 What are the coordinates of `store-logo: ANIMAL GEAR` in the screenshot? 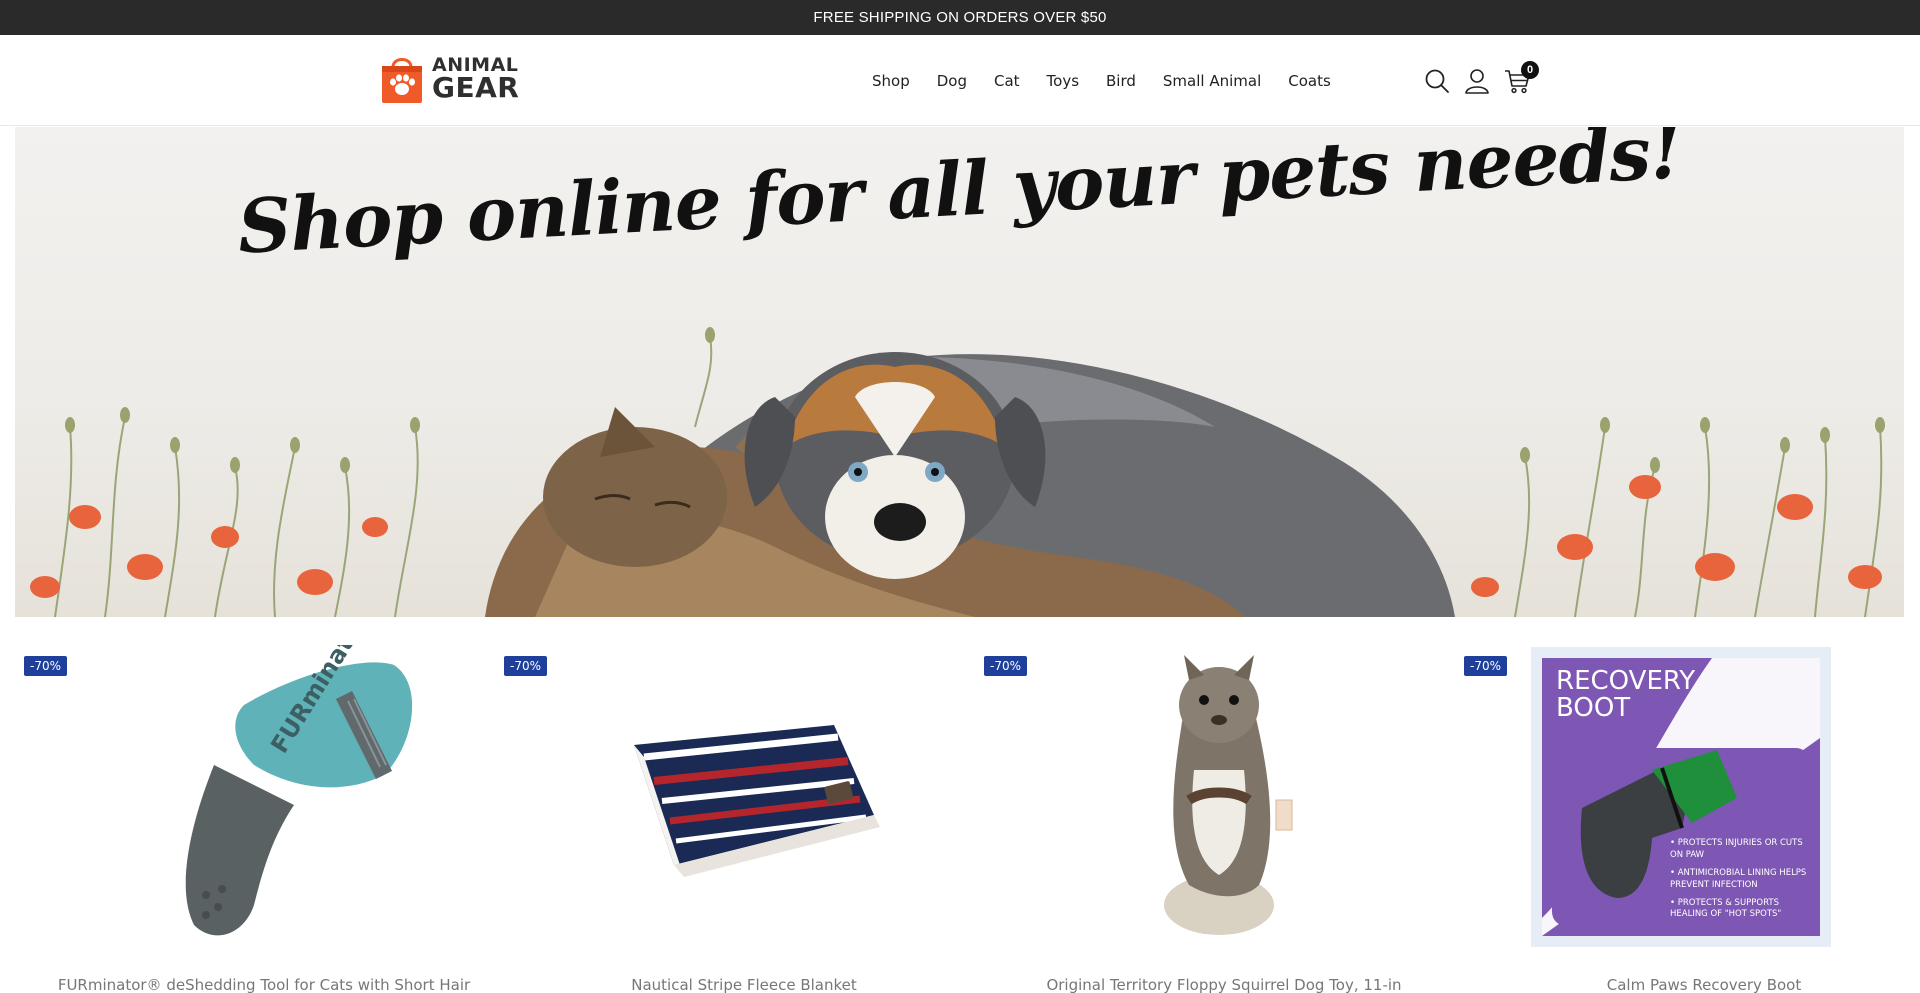 It's located at (454, 79).